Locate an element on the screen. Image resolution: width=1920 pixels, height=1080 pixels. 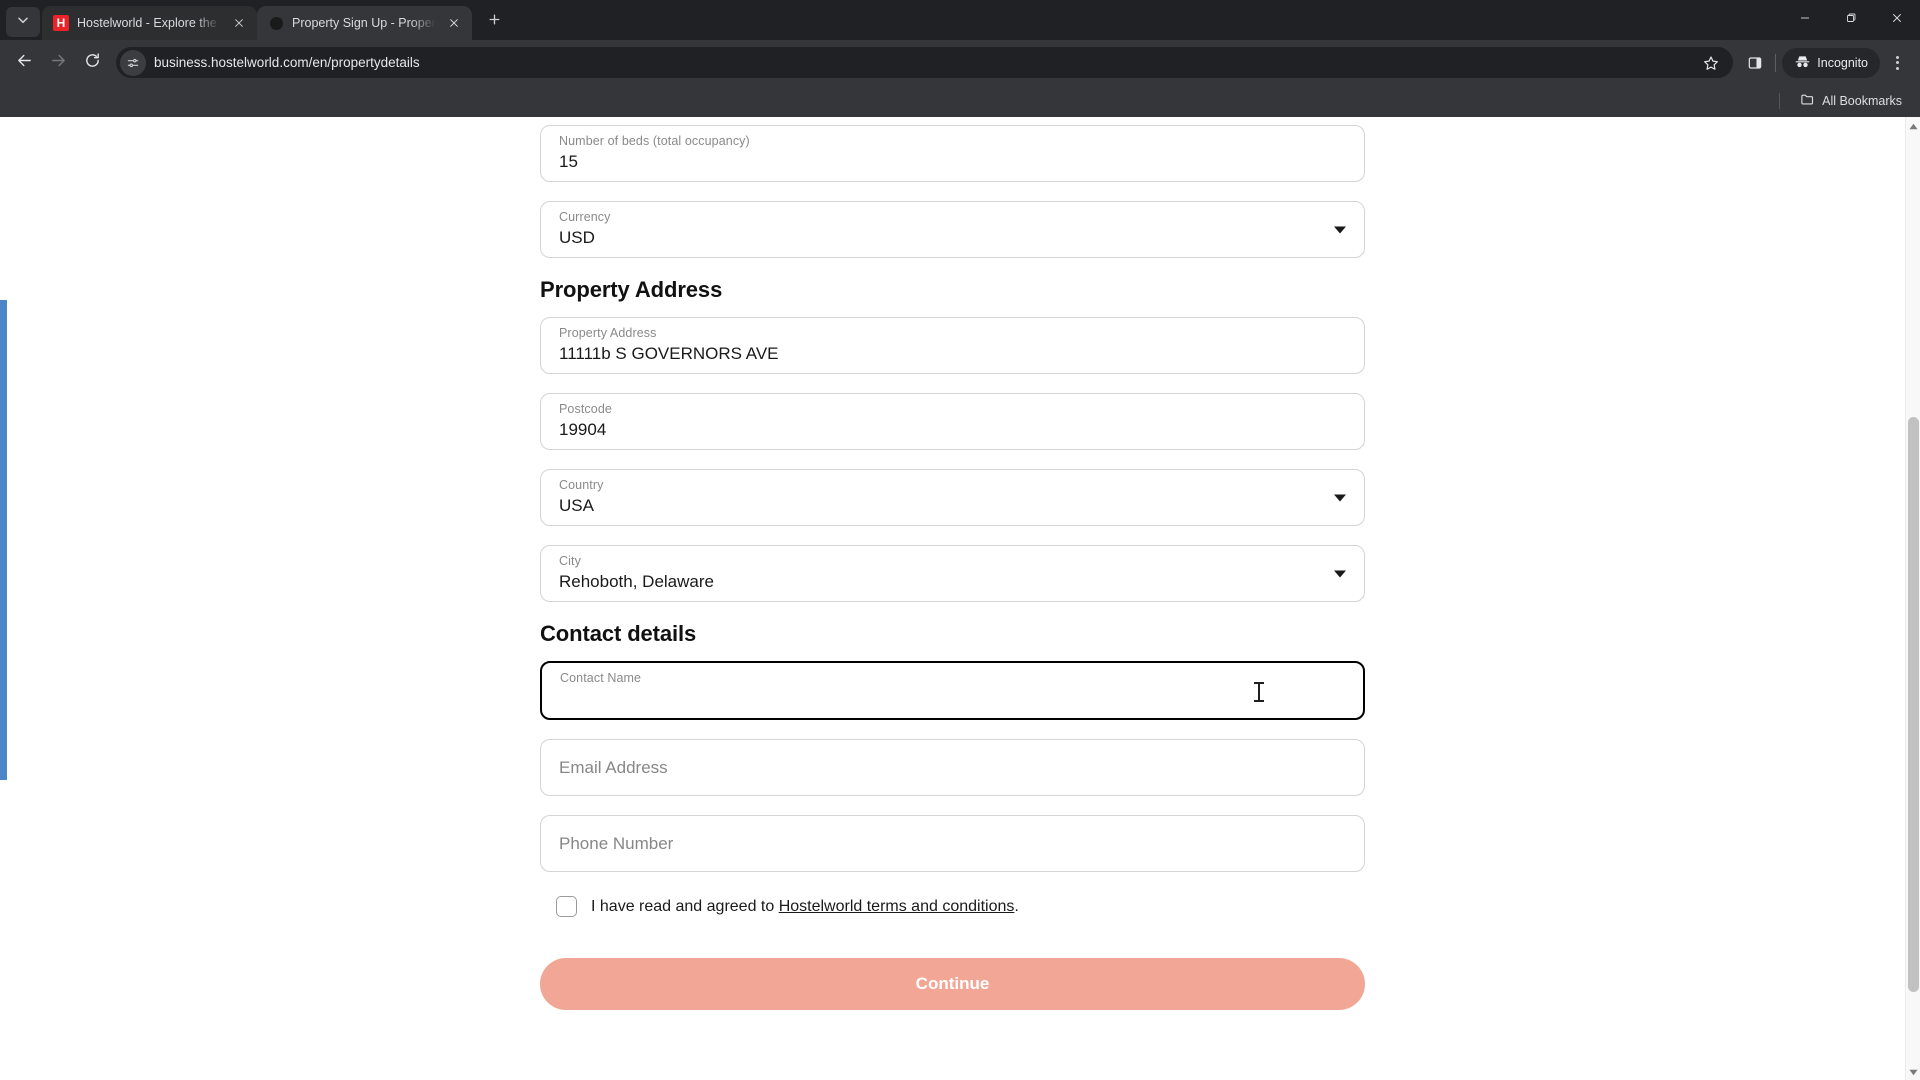
scrollbar-thumb is located at coordinates (1913, 704).